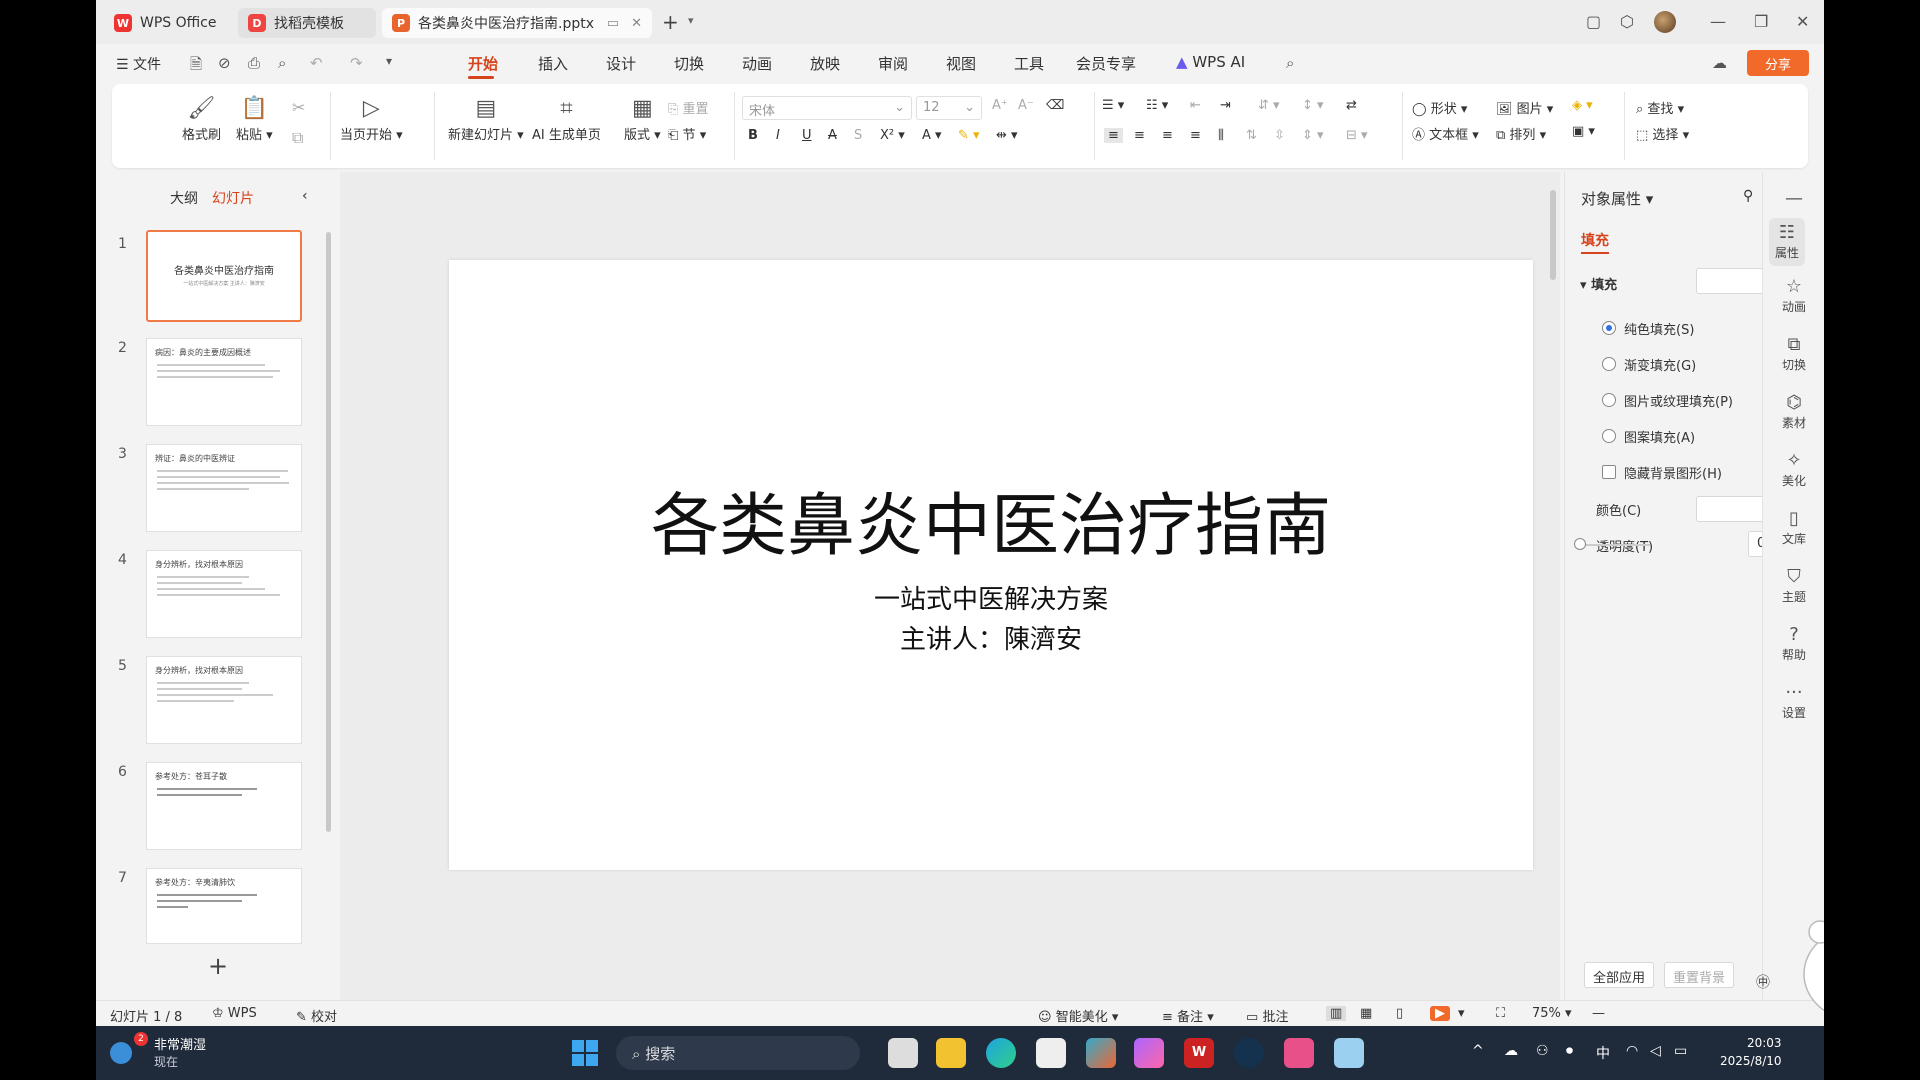 This screenshot has height=1080, width=1920. Describe the element at coordinates (807, 135) in the screenshot. I see `underline-icon: U` at that location.